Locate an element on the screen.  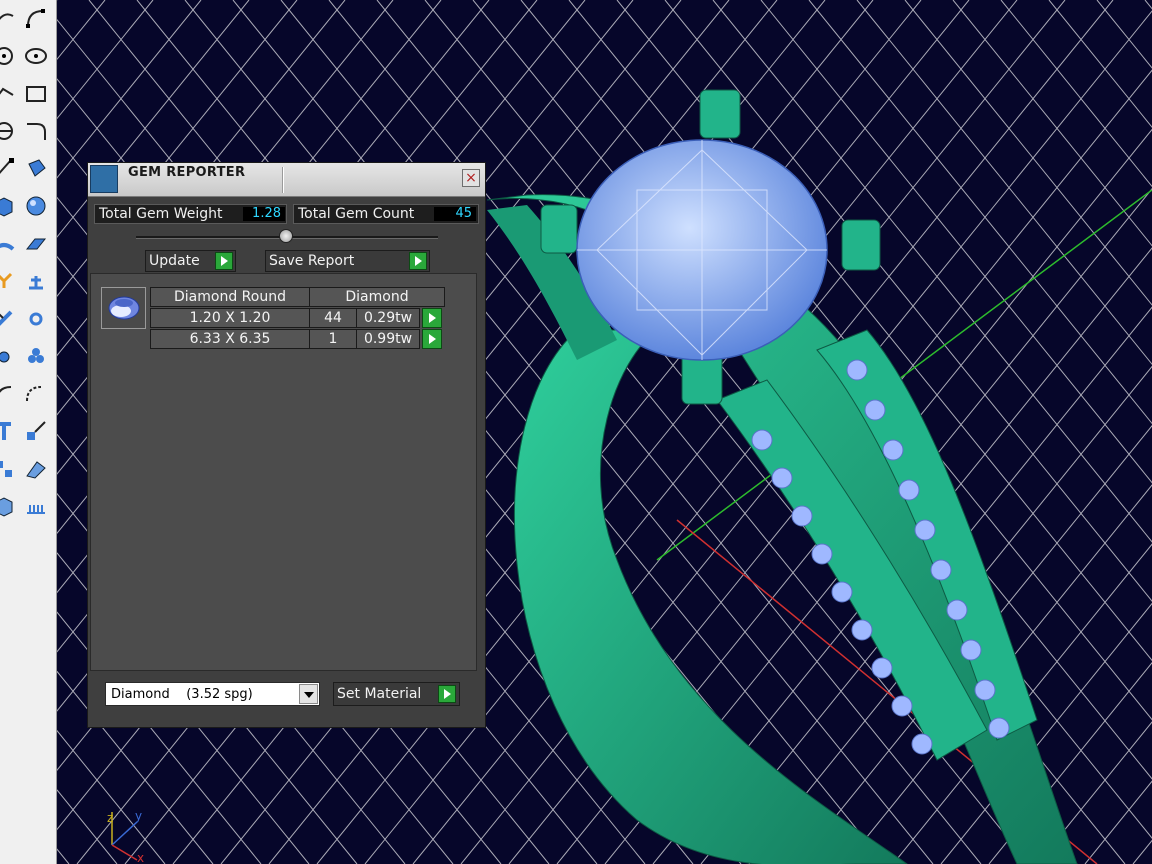
set-material-label: Set Material is located at coordinates (379, 694).